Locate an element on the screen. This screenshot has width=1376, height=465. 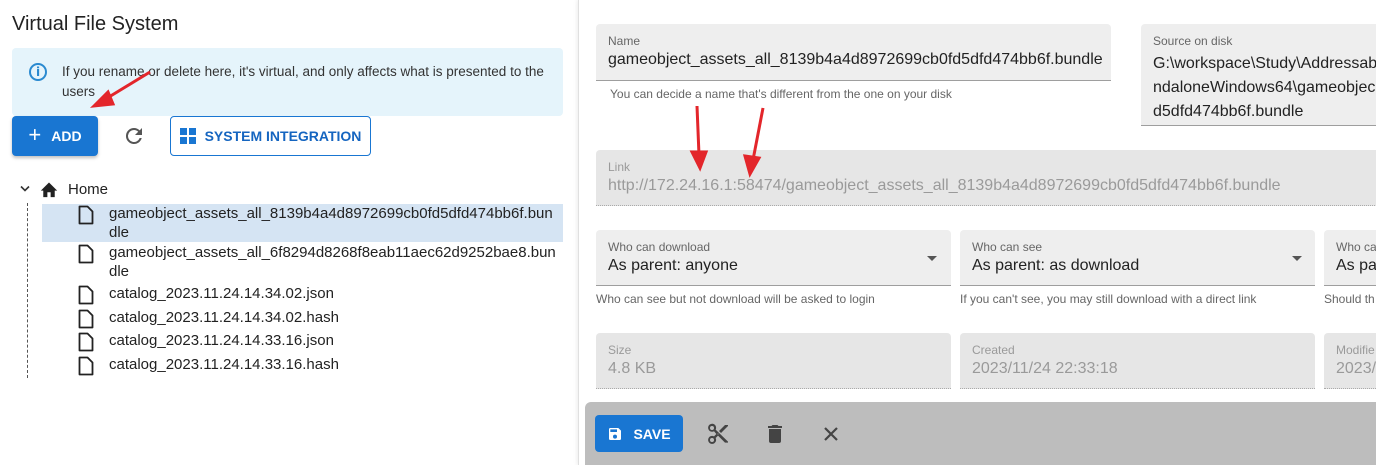
home-icon is located at coordinates (49, 190).